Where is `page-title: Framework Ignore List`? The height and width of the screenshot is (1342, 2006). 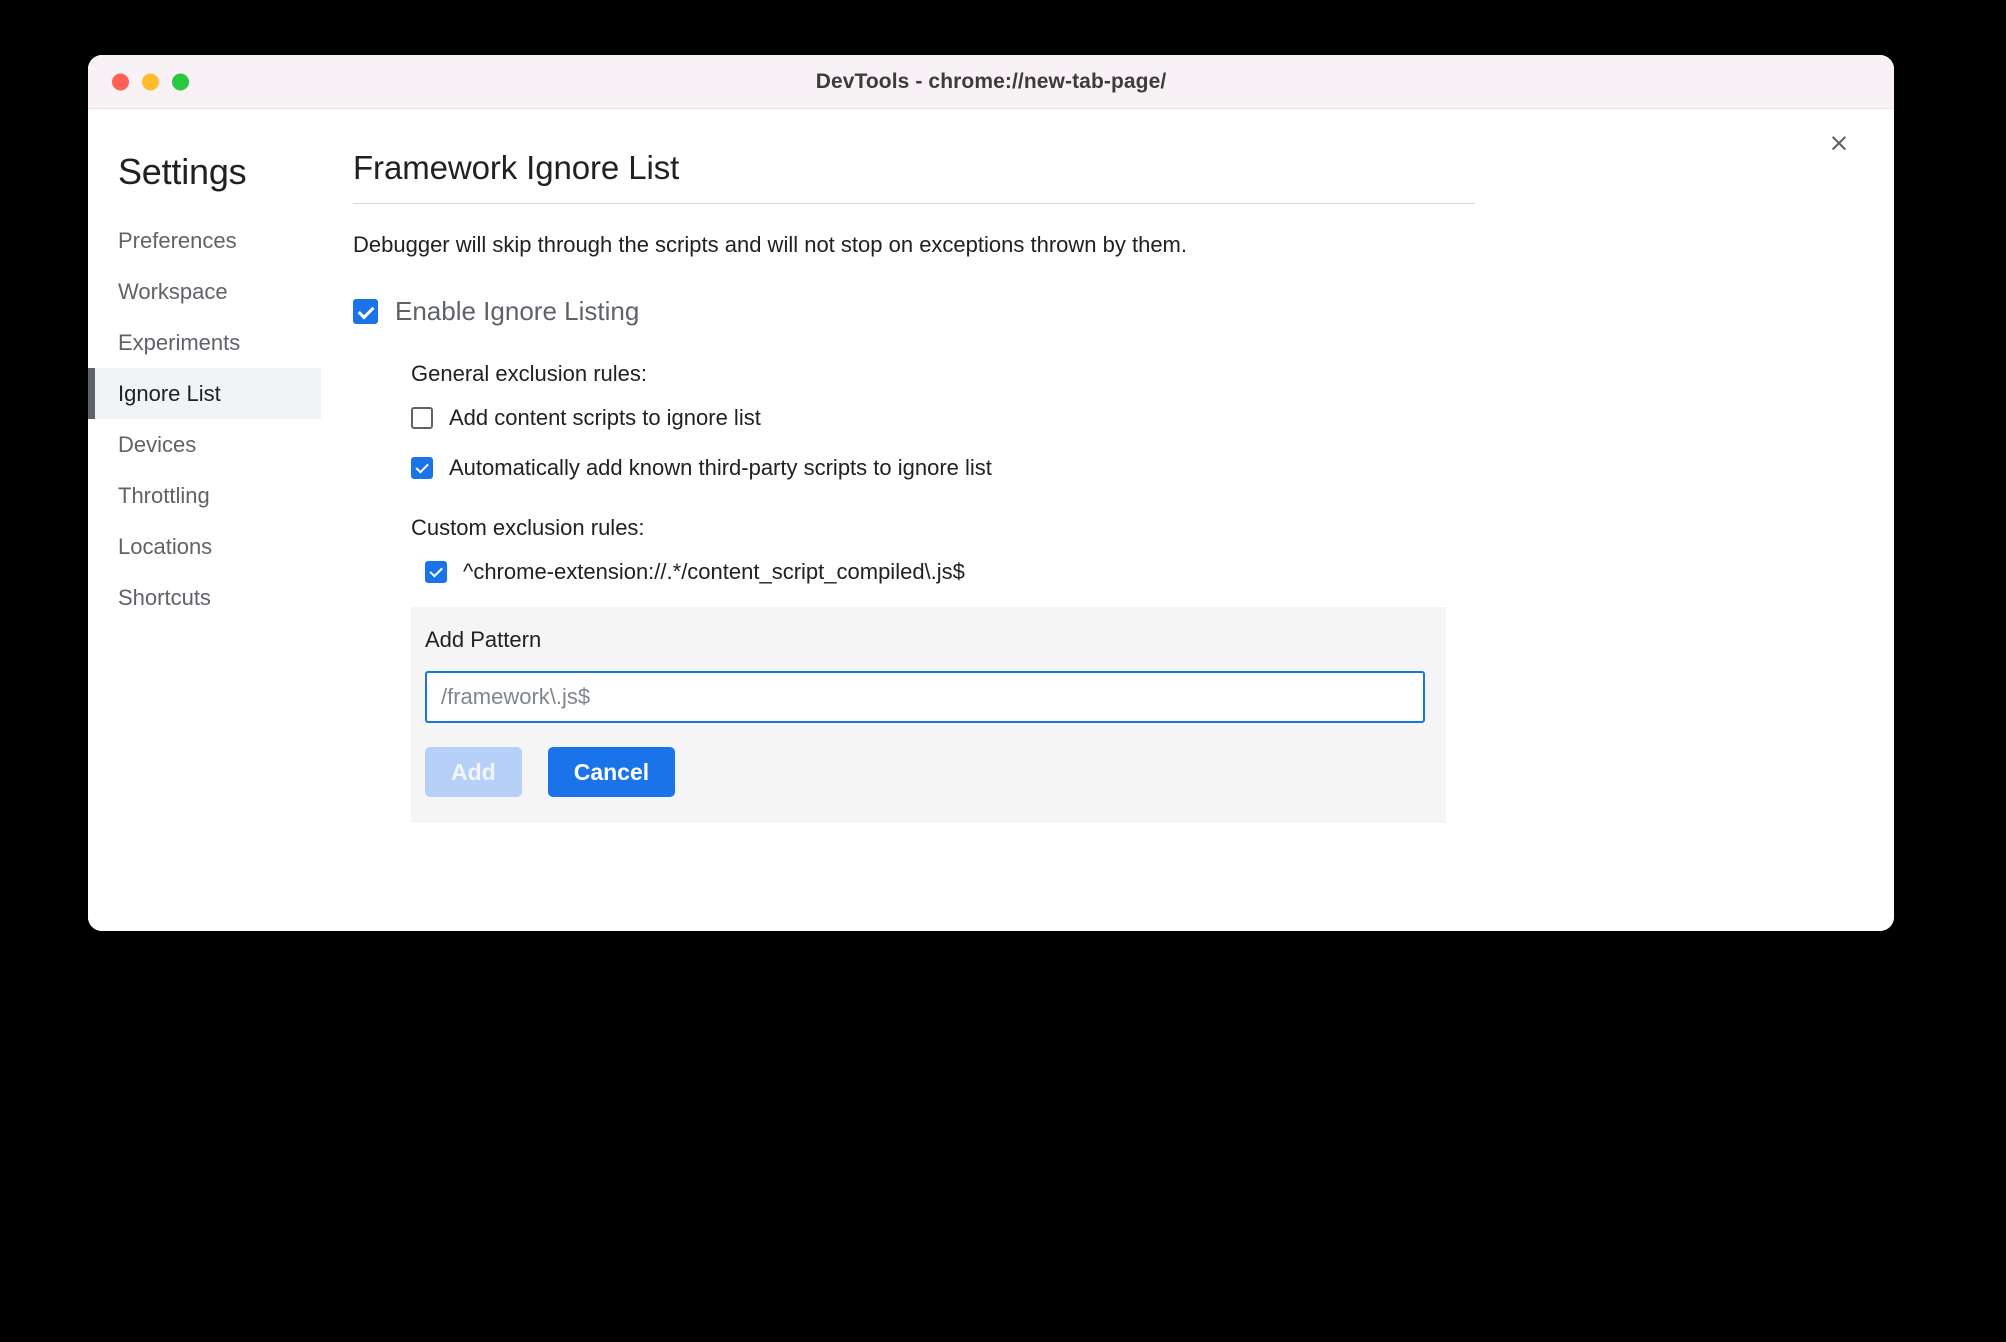 page-title: Framework Ignore List is located at coordinates (516, 167).